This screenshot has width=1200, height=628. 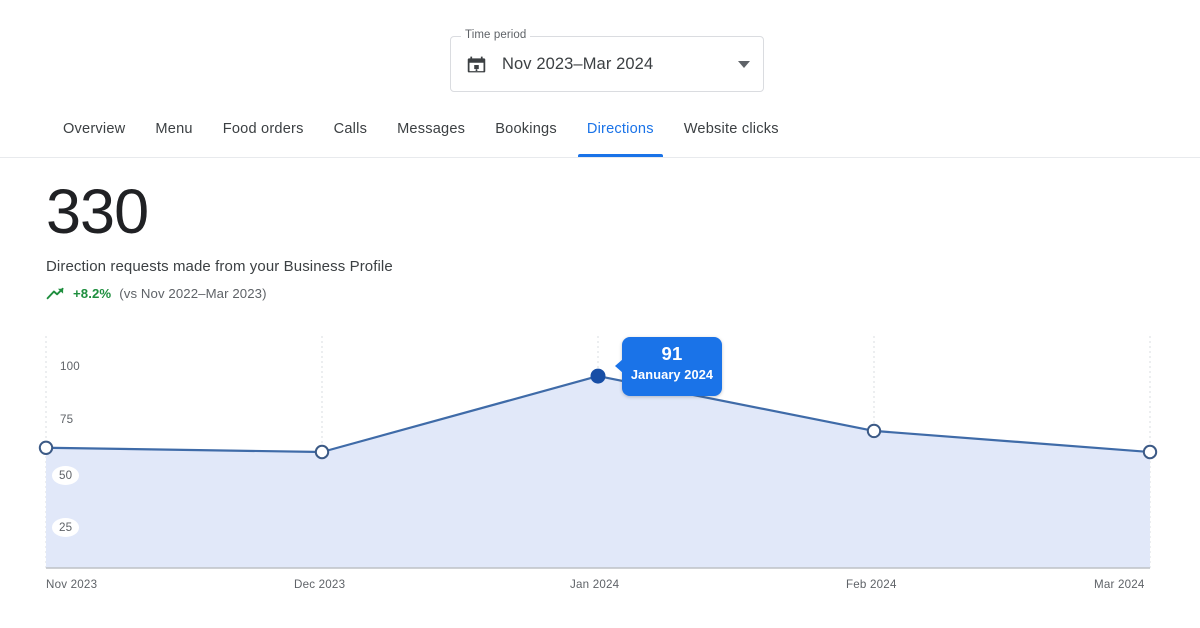 I want to click on y-axis-label: 100, so click(x=70, y=367).